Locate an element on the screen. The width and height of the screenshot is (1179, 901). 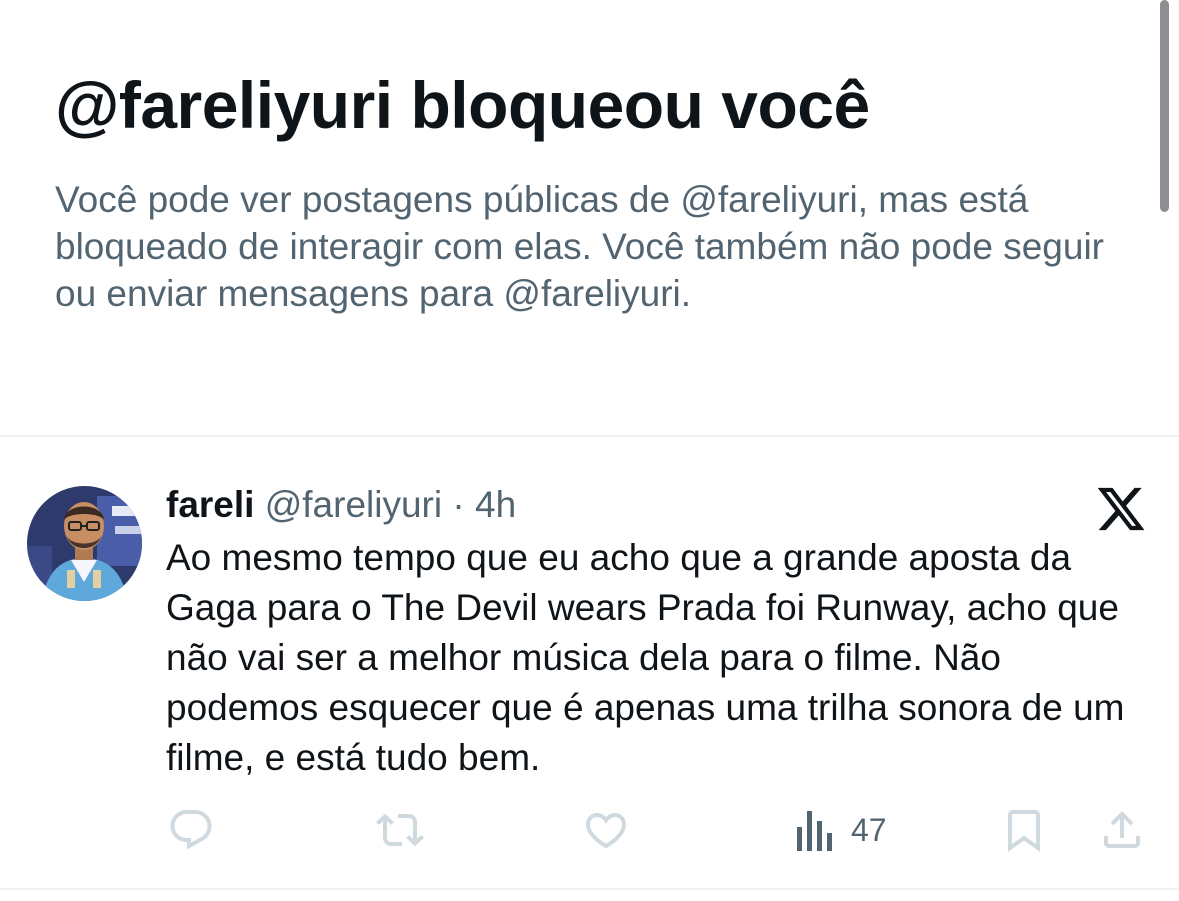
avatar is located at coordinates (84, 543).